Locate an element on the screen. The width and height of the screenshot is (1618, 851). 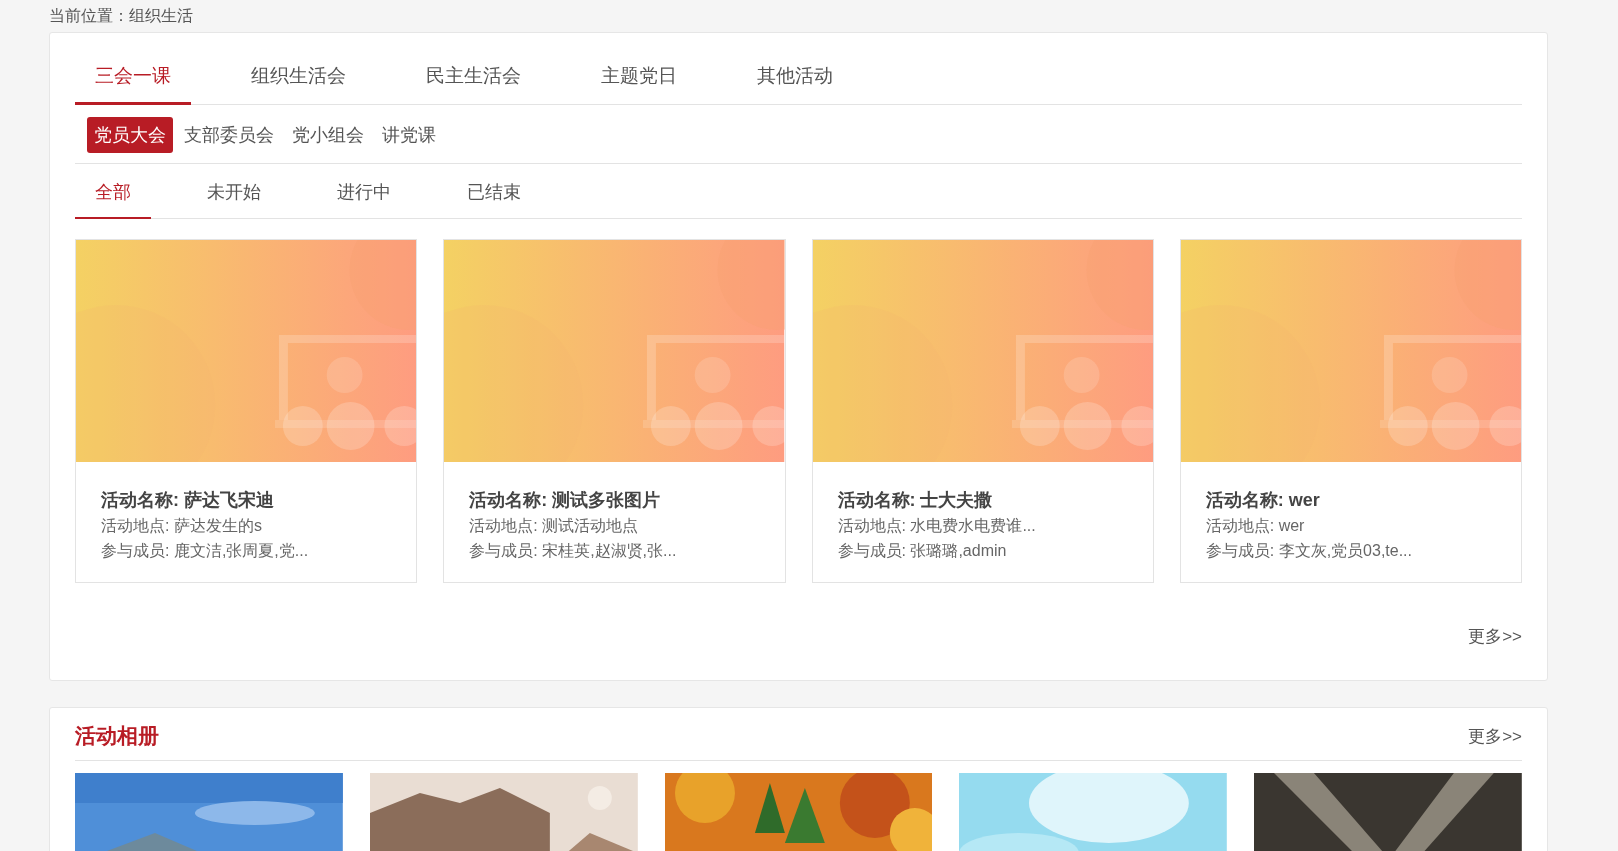
status-tab: 已结束 is located at coordinates (494, 191).